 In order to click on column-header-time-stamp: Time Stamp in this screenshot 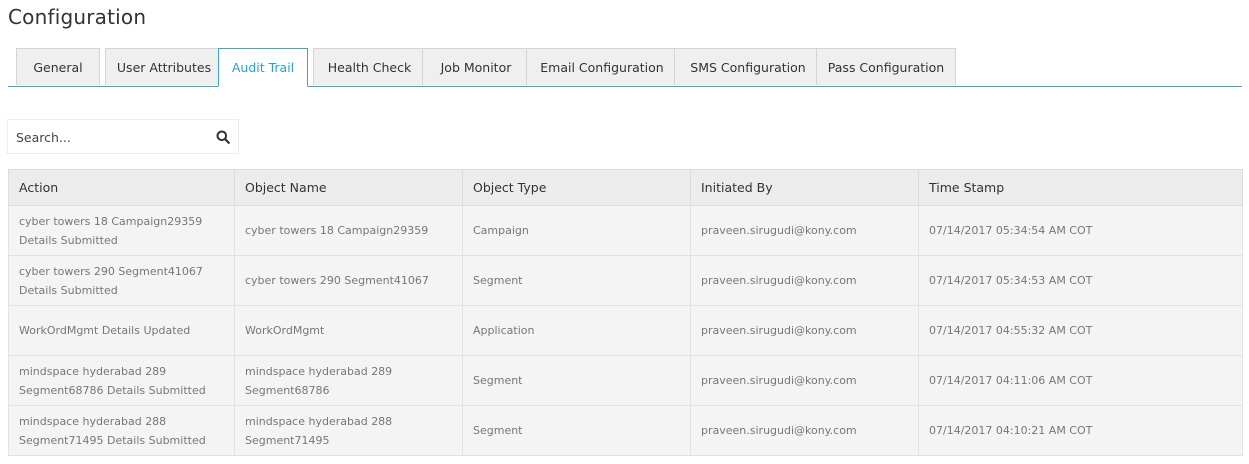, I will do `click(1080, 187)`.